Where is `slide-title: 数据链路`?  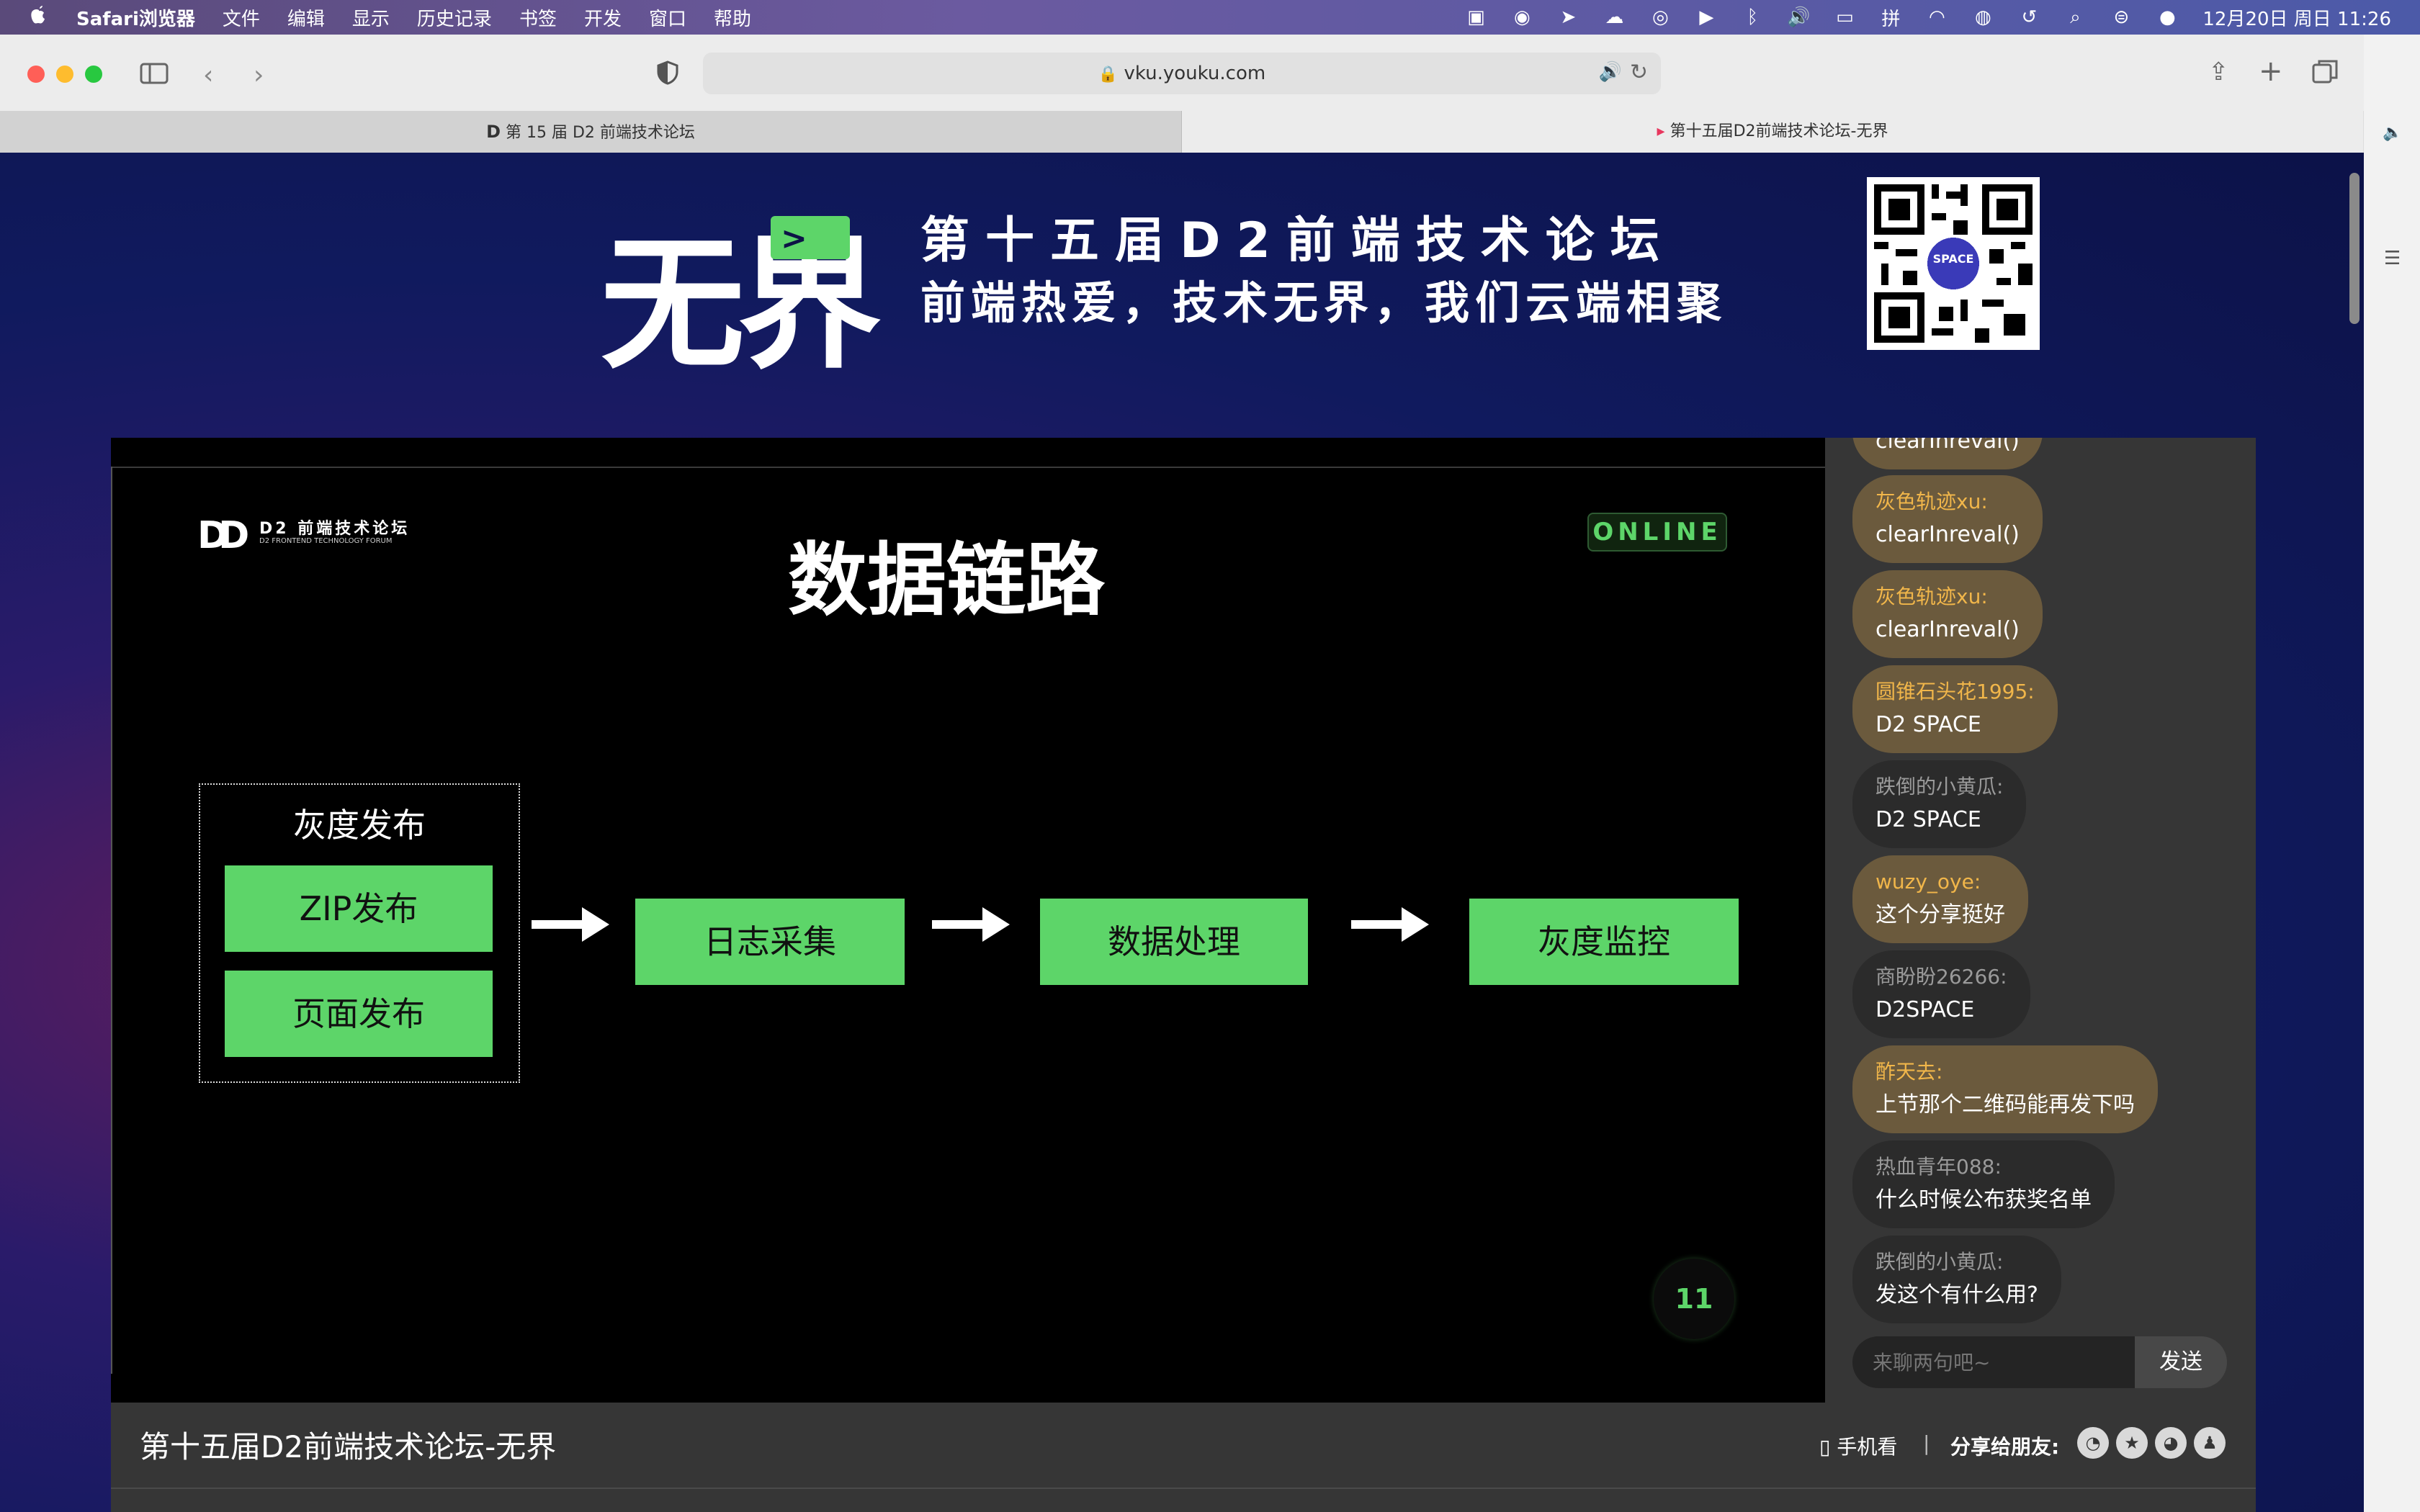 slide-title: 数据链路 is located at coordinates (947, 580).